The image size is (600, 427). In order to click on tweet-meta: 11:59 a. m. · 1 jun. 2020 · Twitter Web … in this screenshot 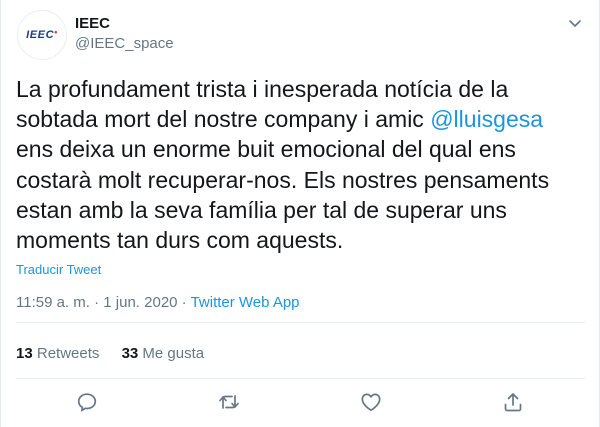, I will do `click(158, 302)`.